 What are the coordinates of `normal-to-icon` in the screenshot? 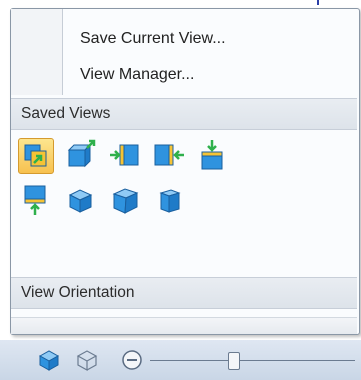 It's located at (35, 155).